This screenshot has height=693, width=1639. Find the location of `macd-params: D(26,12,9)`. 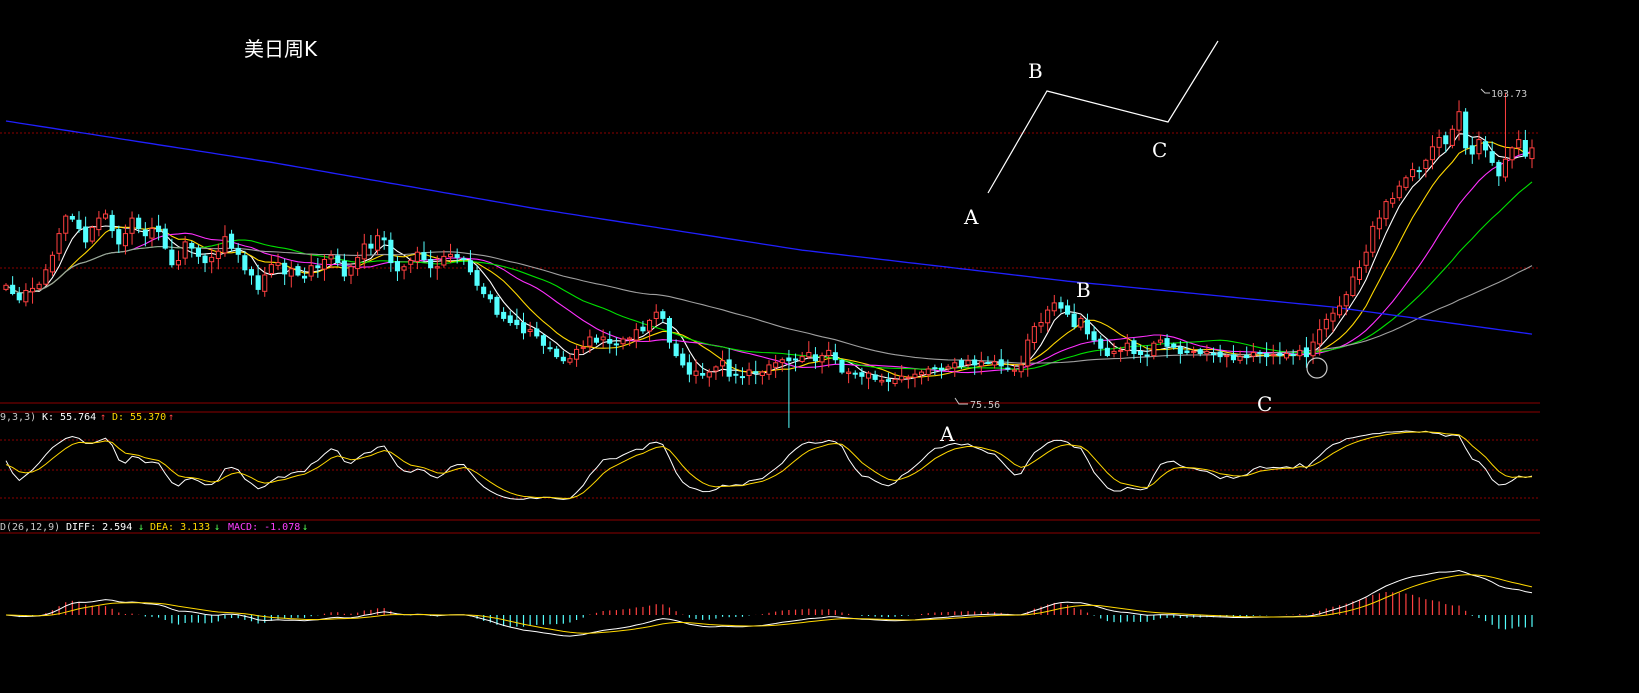

macd-params: D(26,12,9) is located at coordinates (30, 527).